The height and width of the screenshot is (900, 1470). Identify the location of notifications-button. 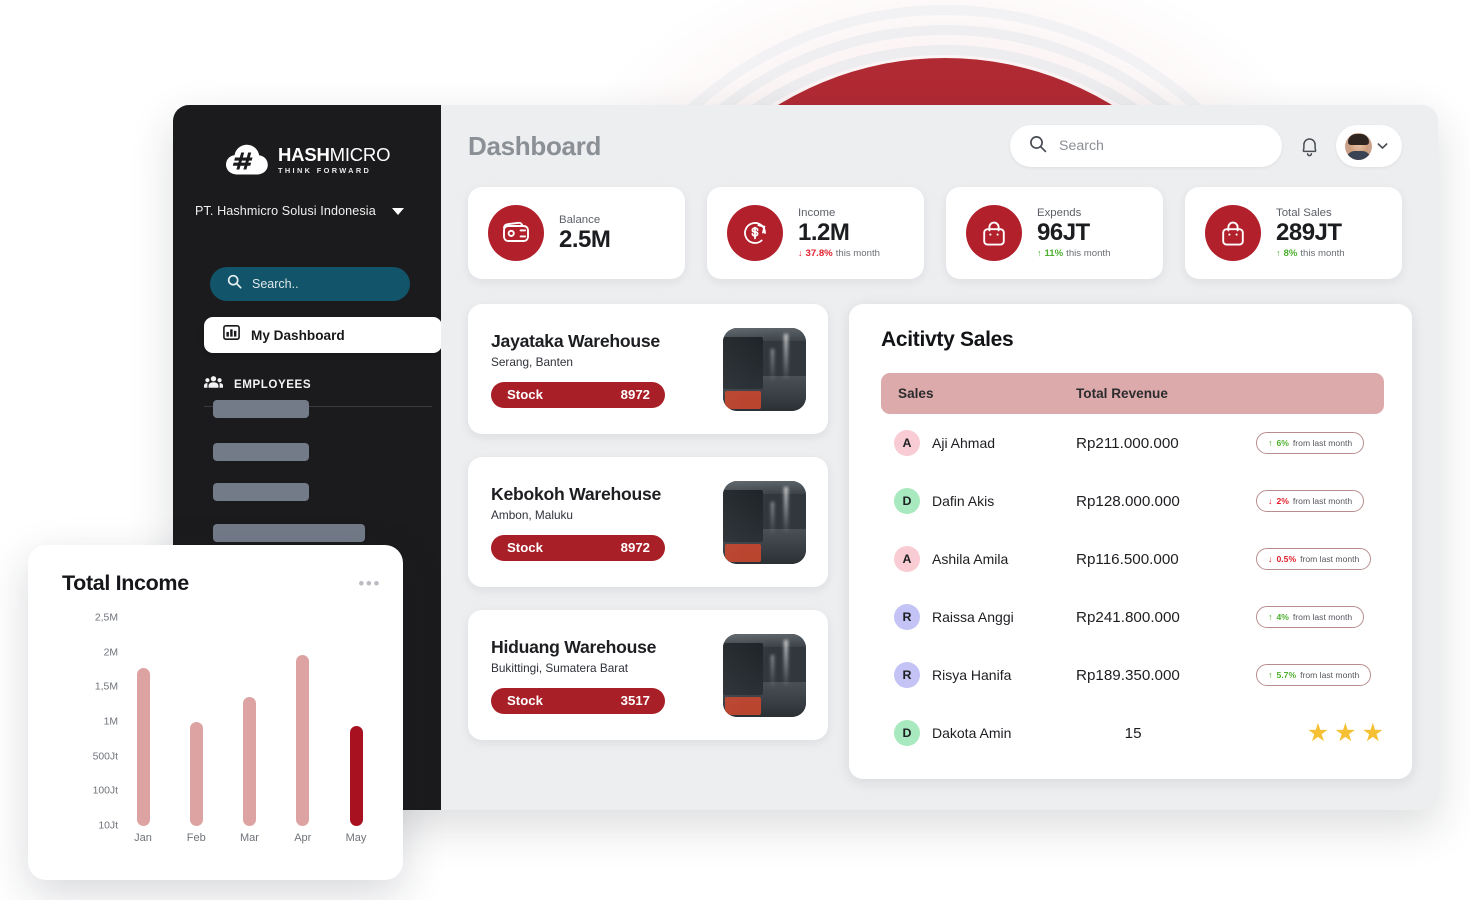
(1309, 146).